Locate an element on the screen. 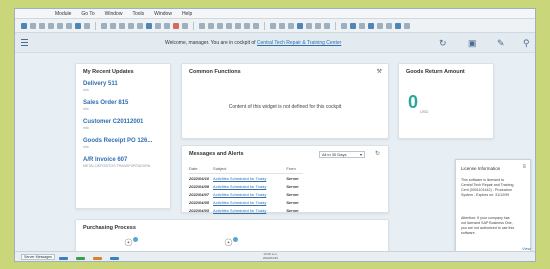 This screenshot has height=269, width=550. update-sub: info is located at coordinates (86, 128).